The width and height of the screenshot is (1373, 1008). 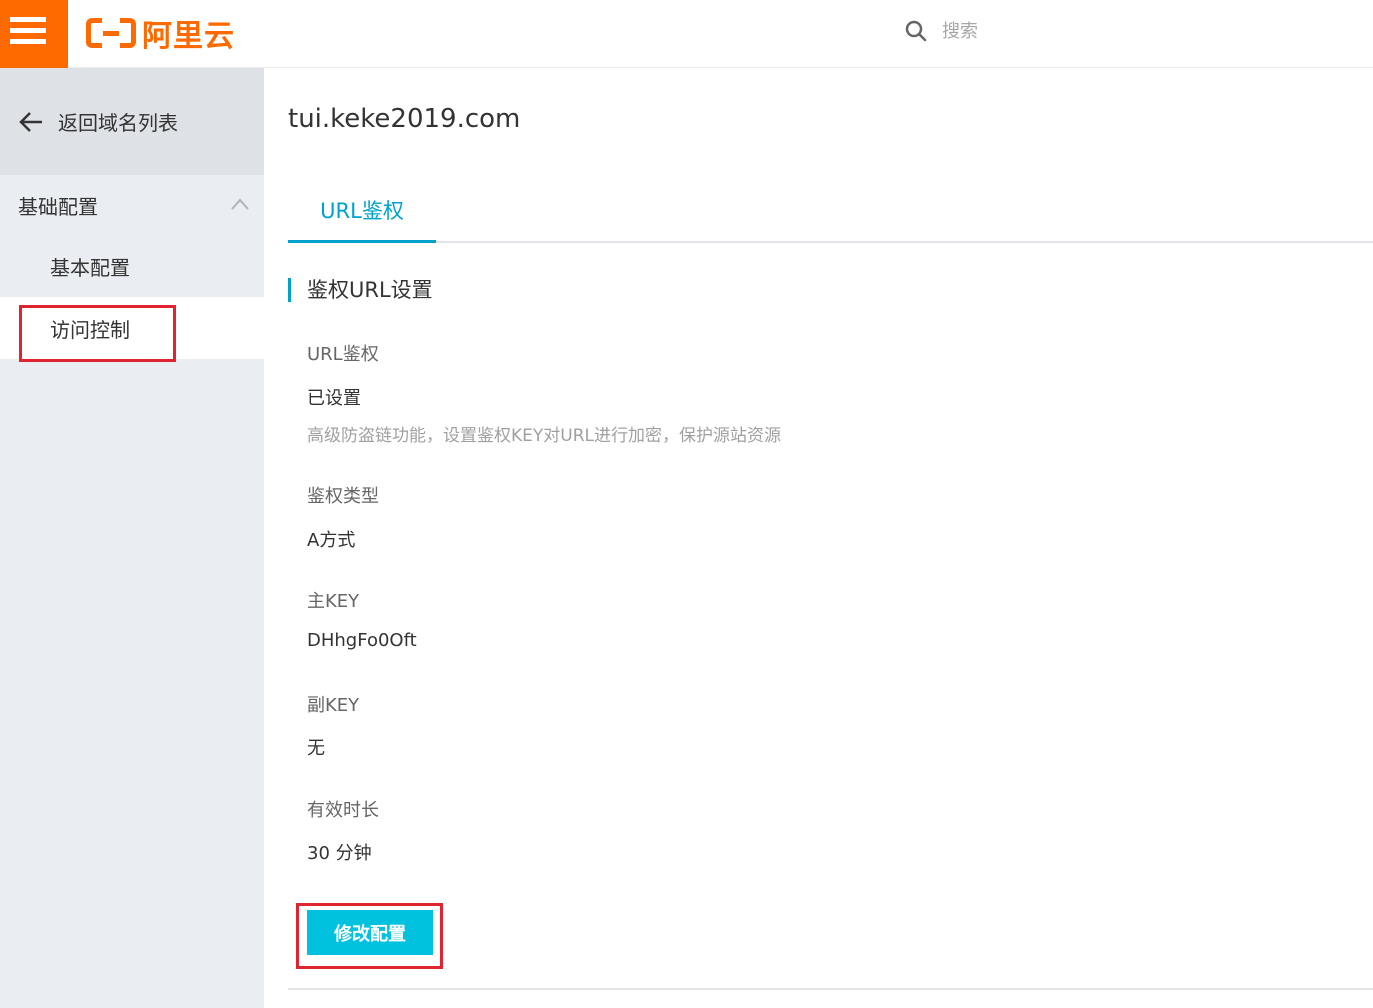 What do you see at coordinates (90, 267) in the screenshot?
I see `sidebar-item-label: 基本配置` at bounding box center [90, 267].